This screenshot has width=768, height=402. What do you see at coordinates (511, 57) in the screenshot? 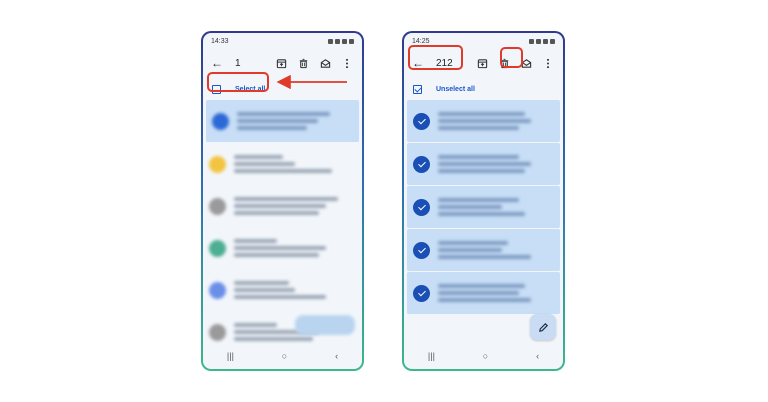
I see `delete-highlight` at bounding box center [511, 57].